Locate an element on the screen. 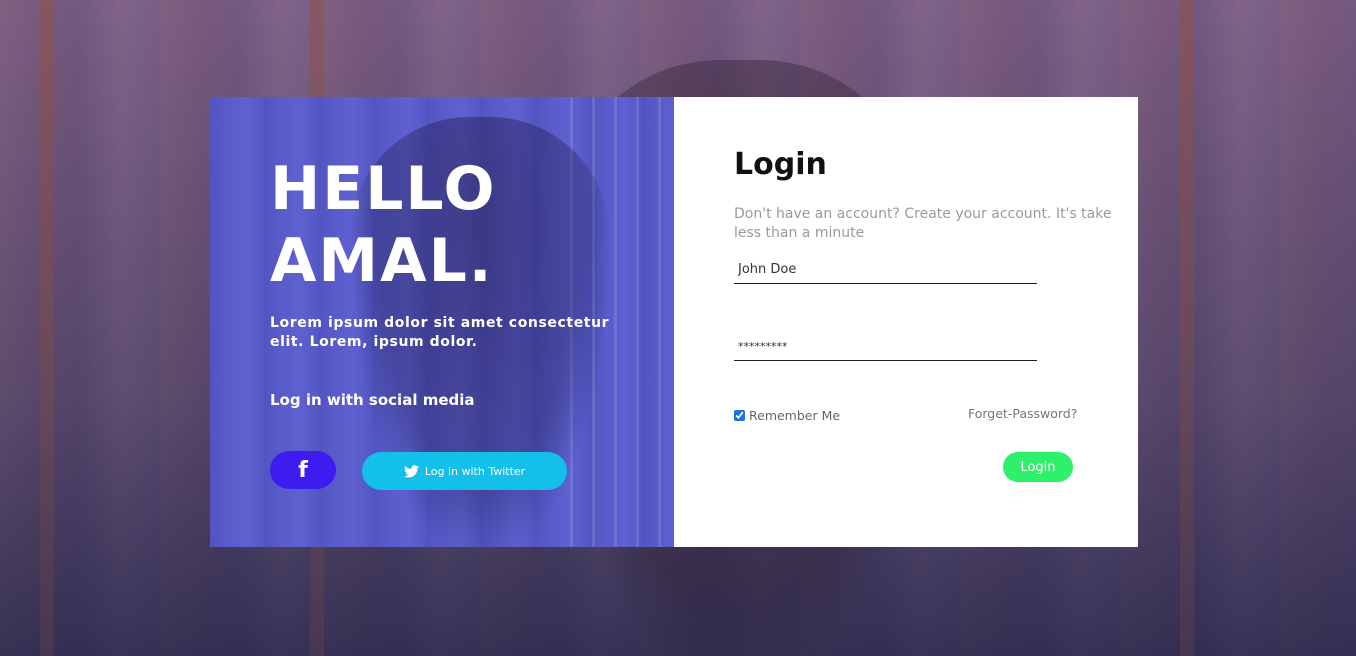  facebook-login-button: f is located at coordinates (303, 470).